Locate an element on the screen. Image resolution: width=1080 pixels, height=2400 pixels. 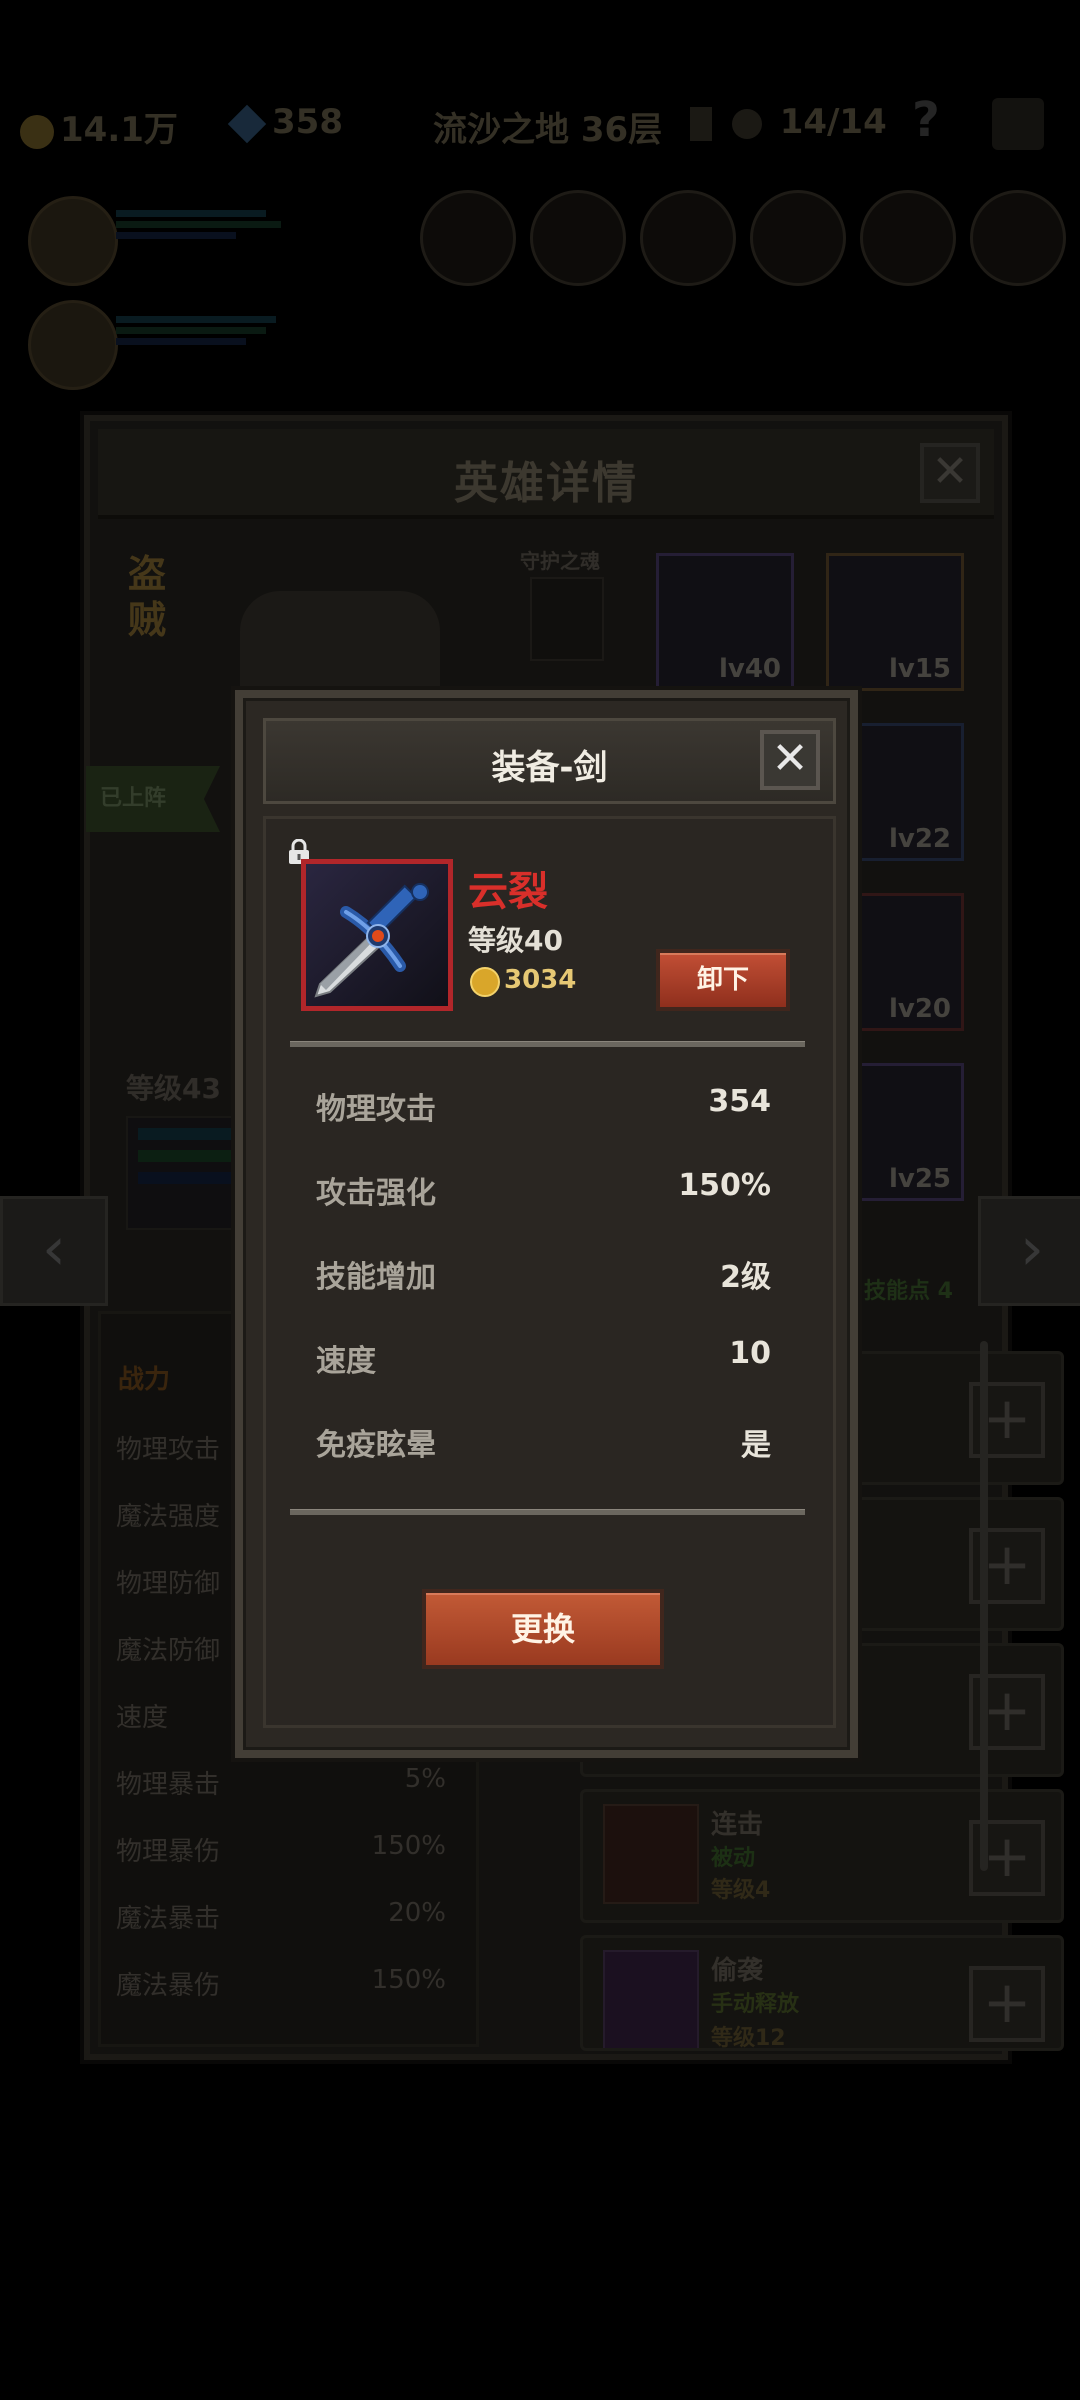
sword-item-icon is located at coordinates (377, 935).